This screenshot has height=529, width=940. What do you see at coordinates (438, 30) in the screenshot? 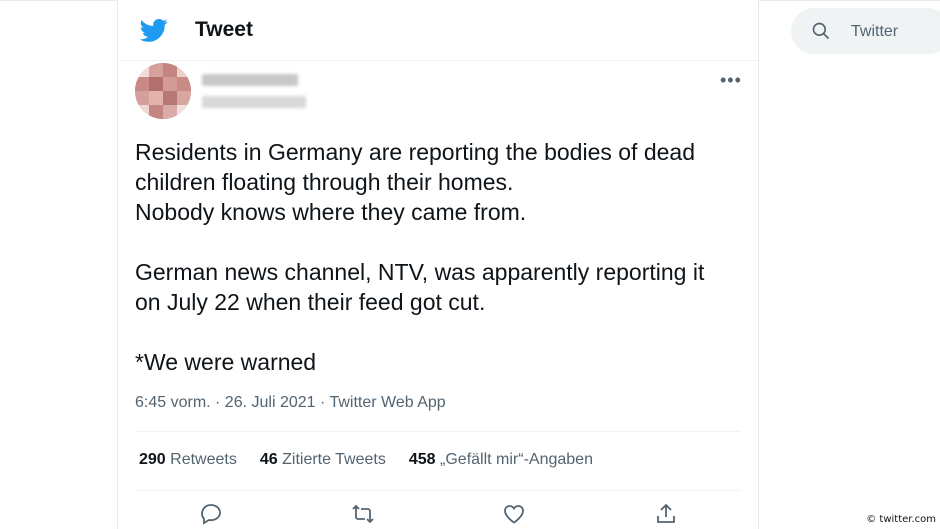
I see `page-header: Tweet` at bounding box center [438, 30].